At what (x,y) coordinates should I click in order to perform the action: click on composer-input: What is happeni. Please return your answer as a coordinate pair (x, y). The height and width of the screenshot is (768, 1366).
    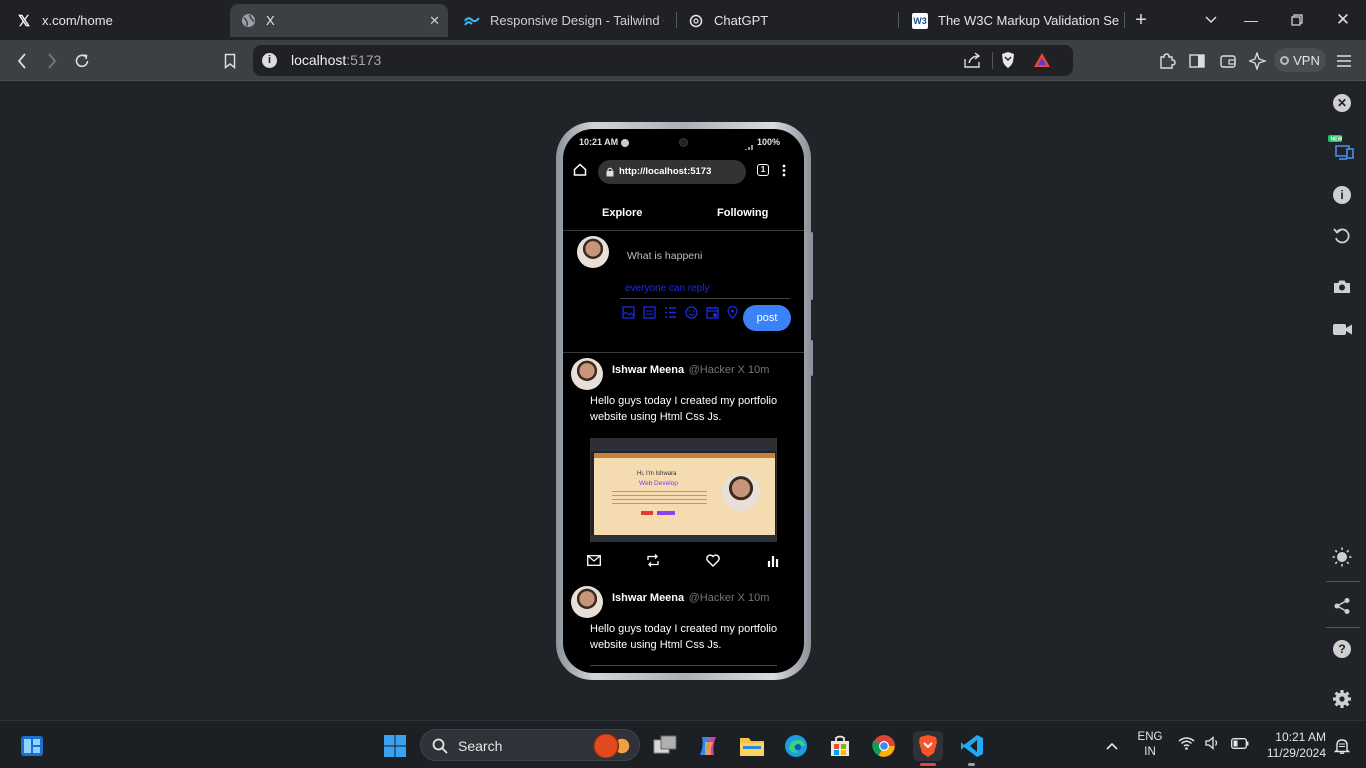
    Looking at the image, I should click on (664, 256).